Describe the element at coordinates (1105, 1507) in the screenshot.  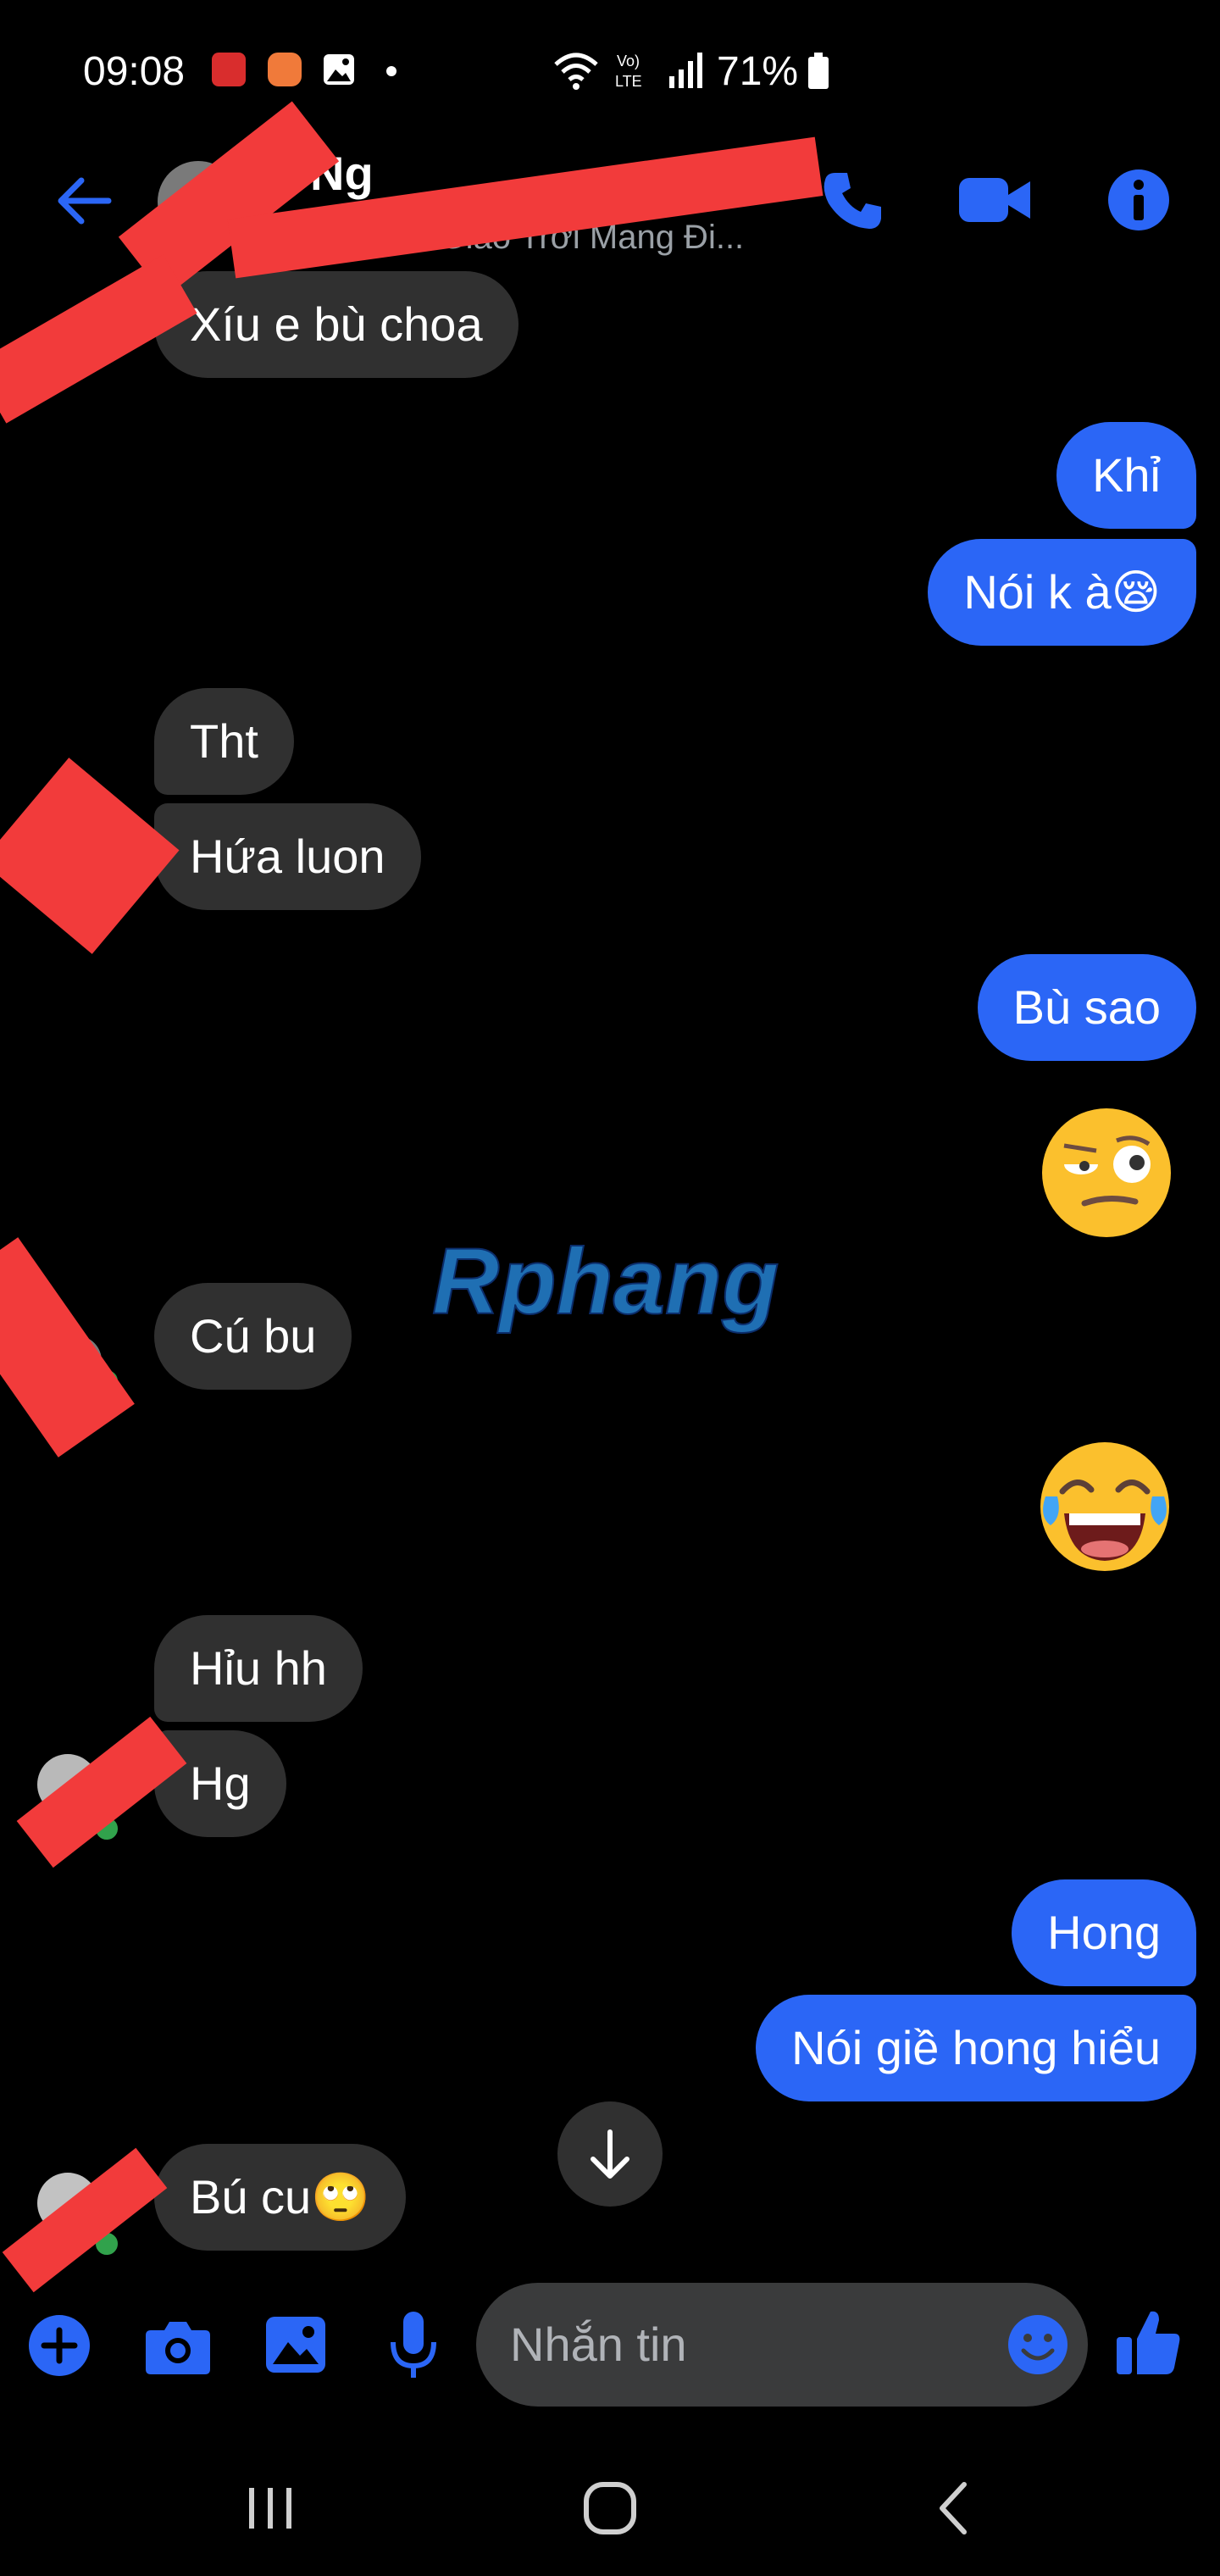
I see `laughing-tears-emoji` at that location.